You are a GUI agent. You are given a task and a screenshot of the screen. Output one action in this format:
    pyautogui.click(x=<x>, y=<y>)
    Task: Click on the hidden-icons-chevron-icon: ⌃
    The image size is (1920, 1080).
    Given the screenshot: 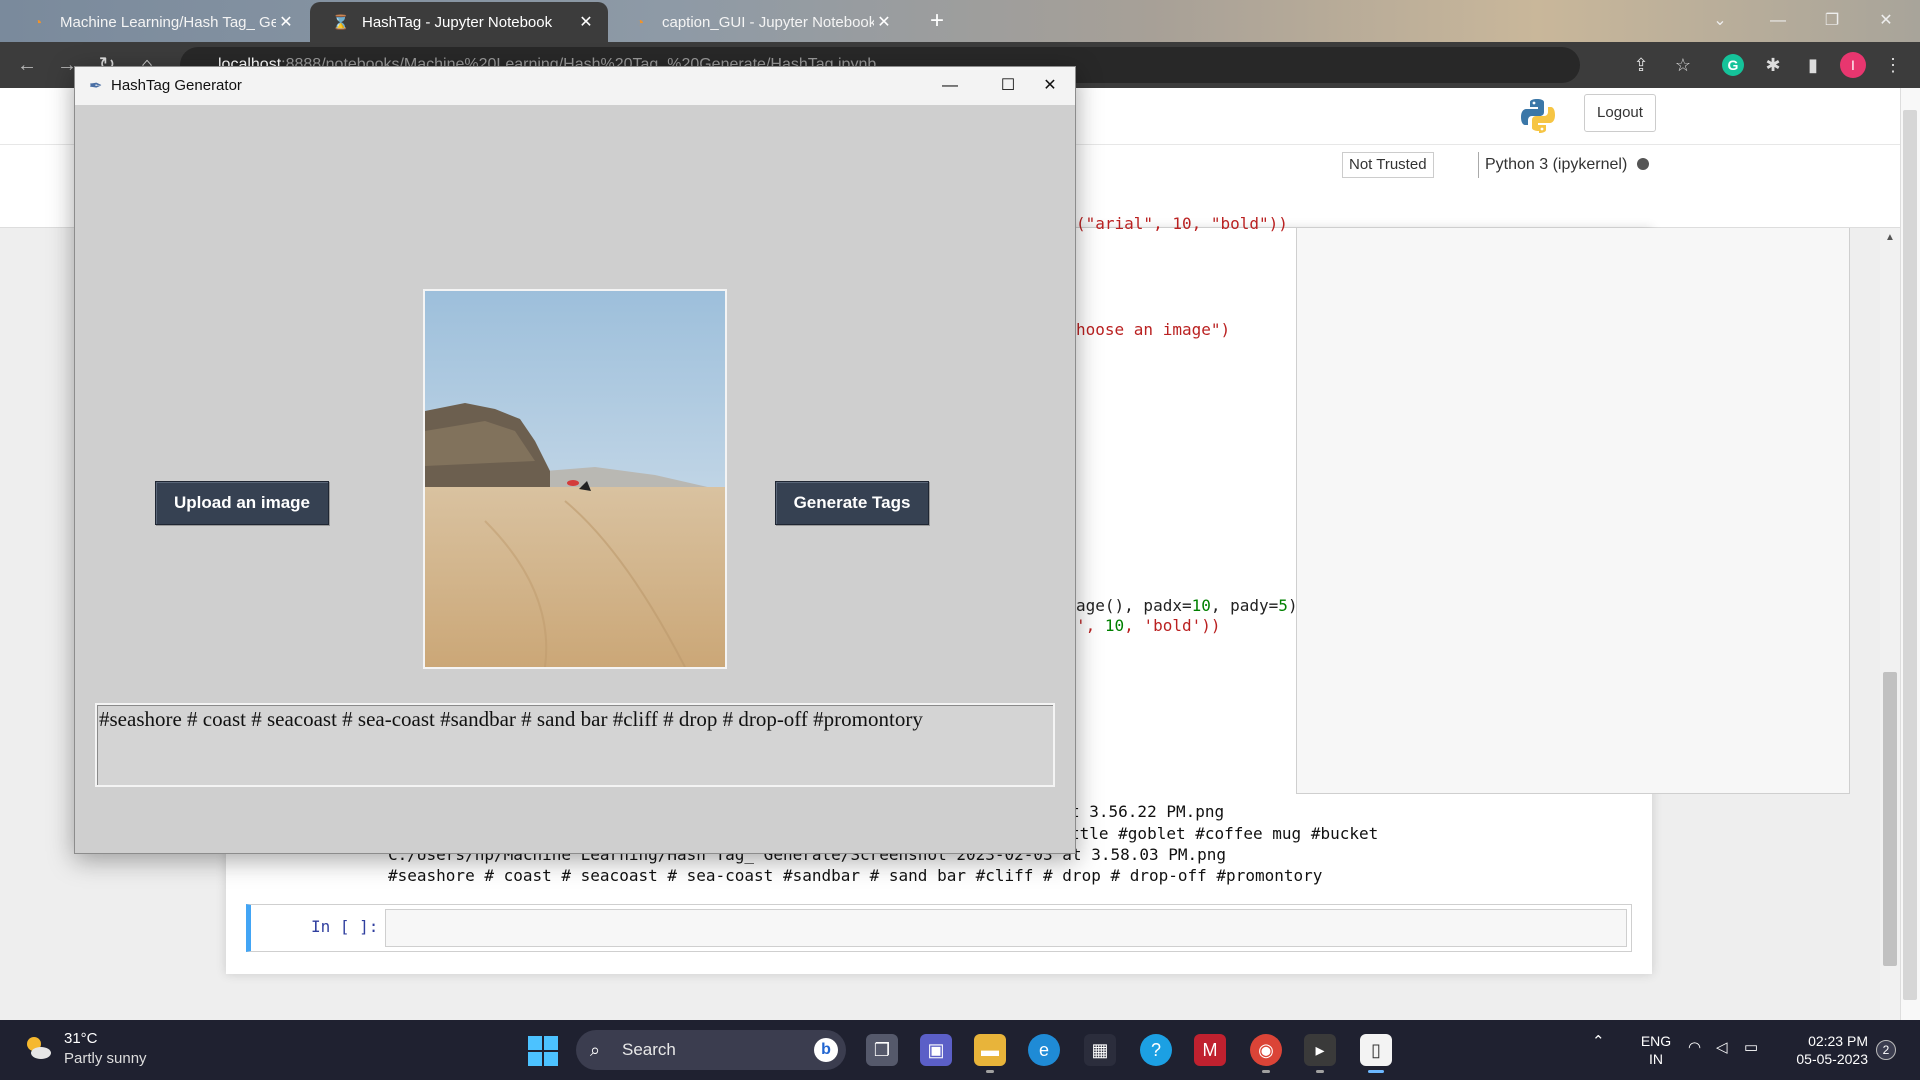 What is the action you would take?
    pyautogui.click(x=1598, y=1041)
    